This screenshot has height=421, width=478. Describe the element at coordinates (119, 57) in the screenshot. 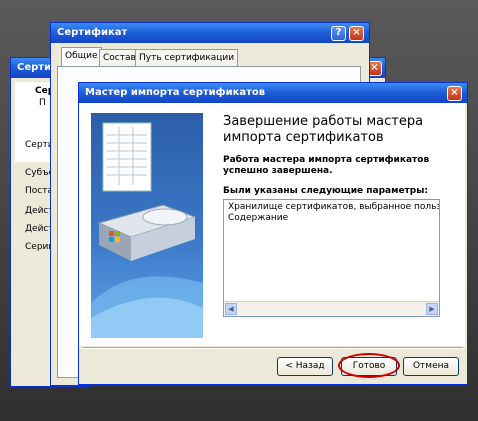

I see `tab-details: Состав` at that location.